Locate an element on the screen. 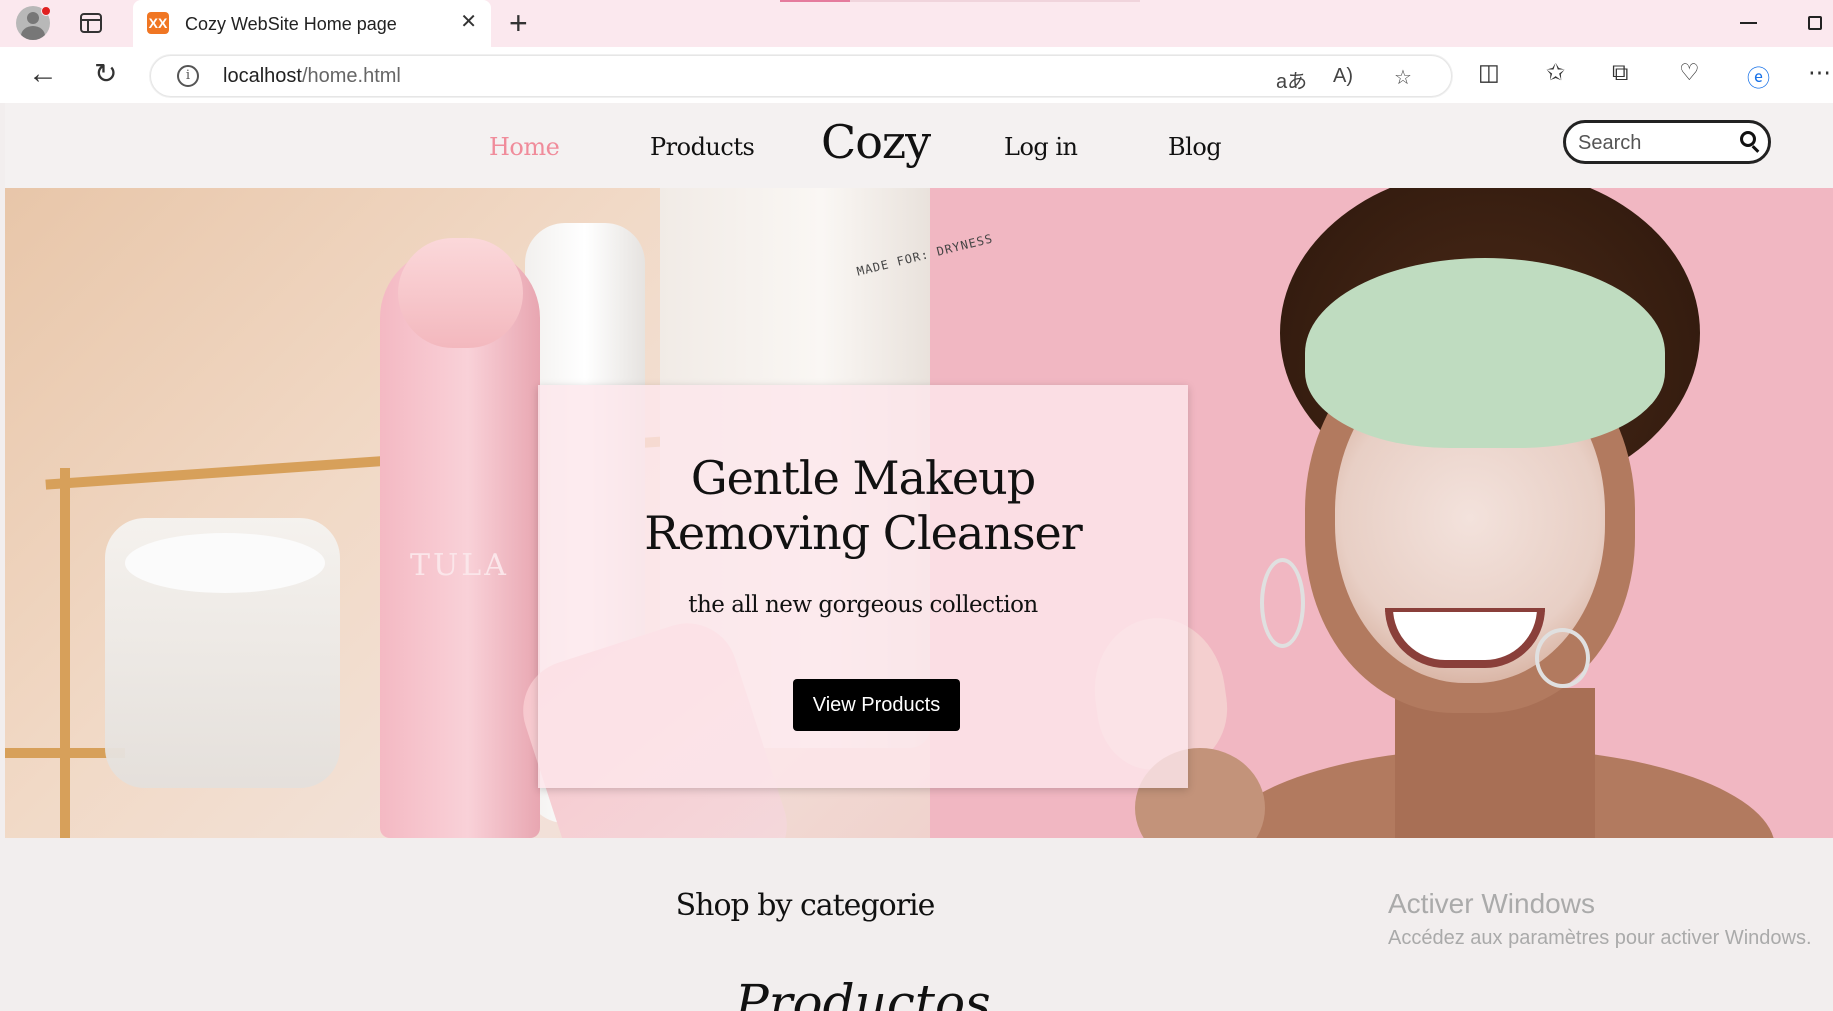  favicon-icon: XX is located at coordinates (158, 23).